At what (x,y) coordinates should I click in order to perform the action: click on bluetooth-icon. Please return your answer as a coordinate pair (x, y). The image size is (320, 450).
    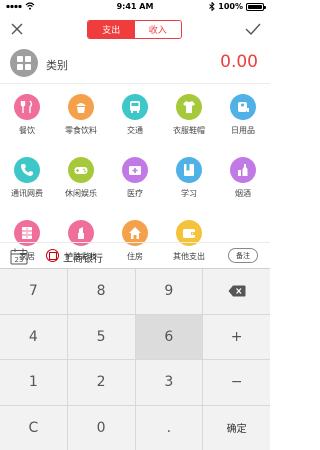
    Looking at the image, I should click on (212, 6).